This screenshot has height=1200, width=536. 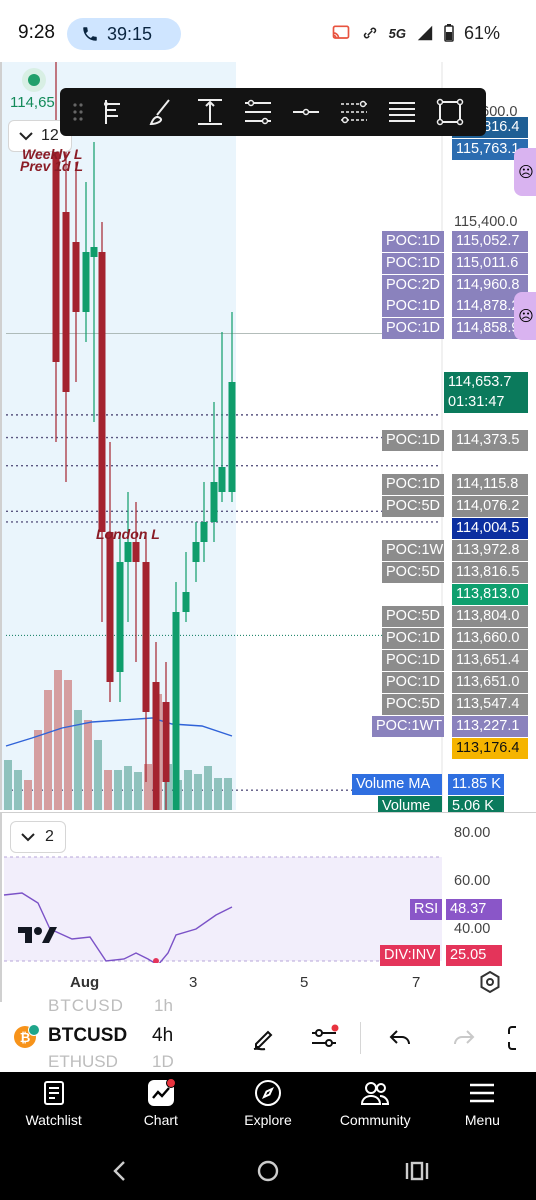 What do you see at coordinates (375, 1093) in the screenshot?
I see `community-icon` at bounding box center [375, 1093].